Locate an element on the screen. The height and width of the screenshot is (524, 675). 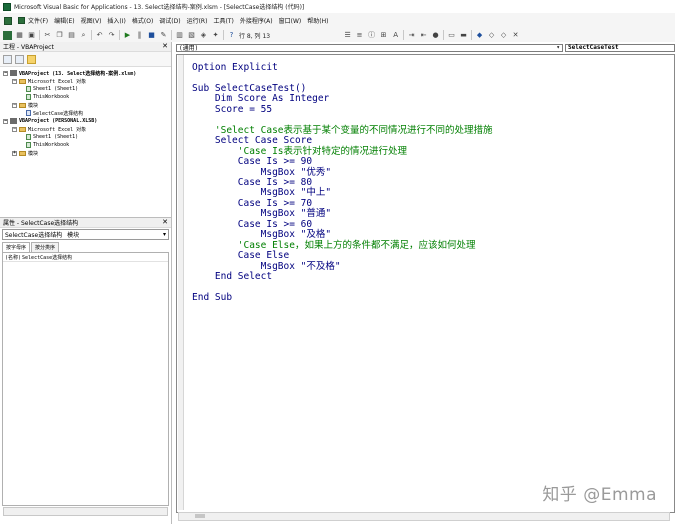
indent-icon: ⇥ is located at coordinates (411, 35).